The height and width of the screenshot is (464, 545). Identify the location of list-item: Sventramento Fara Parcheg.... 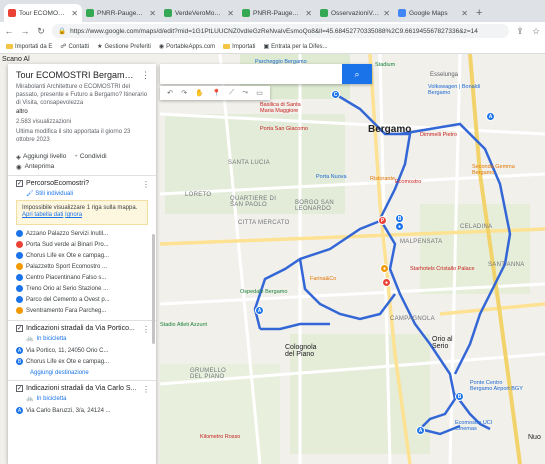
(82, 310).